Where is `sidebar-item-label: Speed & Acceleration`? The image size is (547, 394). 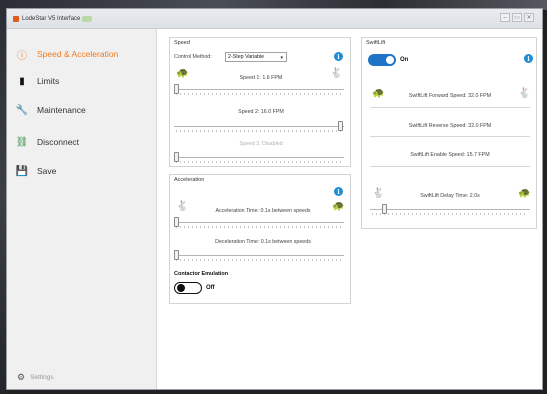 sidebar-item-label: Speed & Acceleration is located at coordinates (78, 54).